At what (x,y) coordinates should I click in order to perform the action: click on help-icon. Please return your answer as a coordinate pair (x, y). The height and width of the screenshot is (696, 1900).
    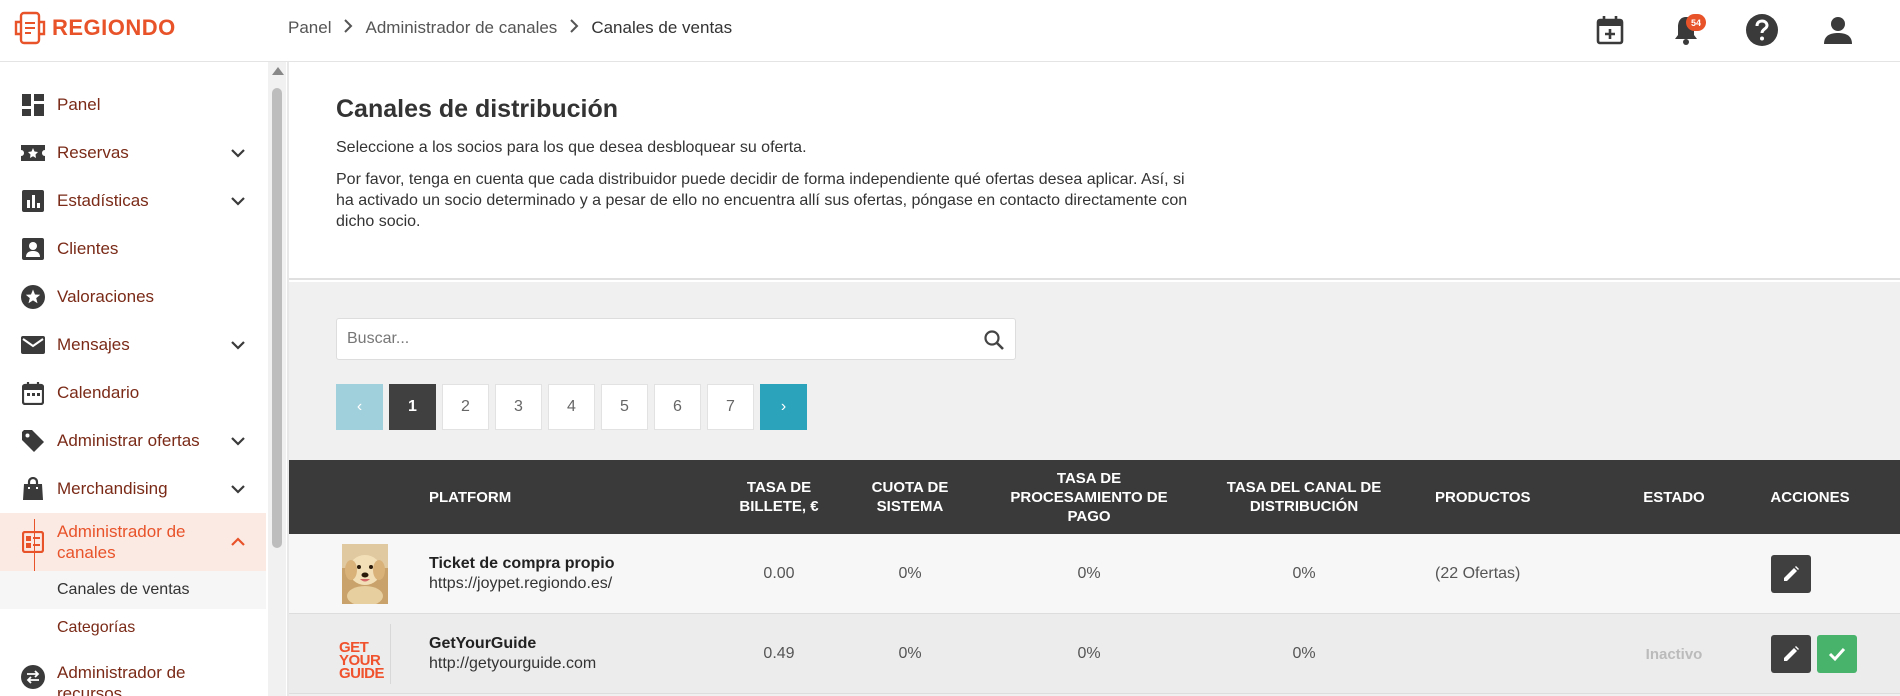
    Looking at the image, I should click on (1762, 30).